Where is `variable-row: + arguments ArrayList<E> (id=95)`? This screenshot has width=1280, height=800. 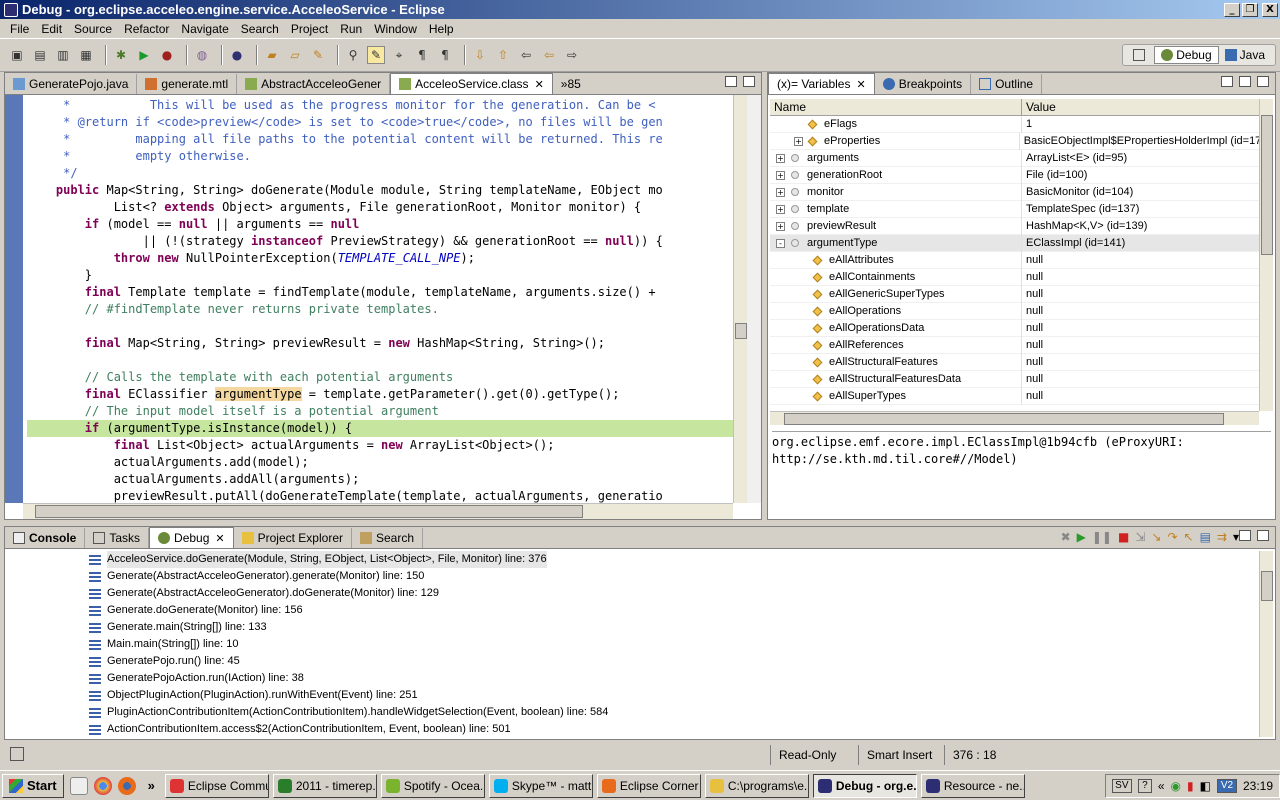 variable-row: + arguments ArrayList<E> (id=95) is located at coordinates (1014, 158).